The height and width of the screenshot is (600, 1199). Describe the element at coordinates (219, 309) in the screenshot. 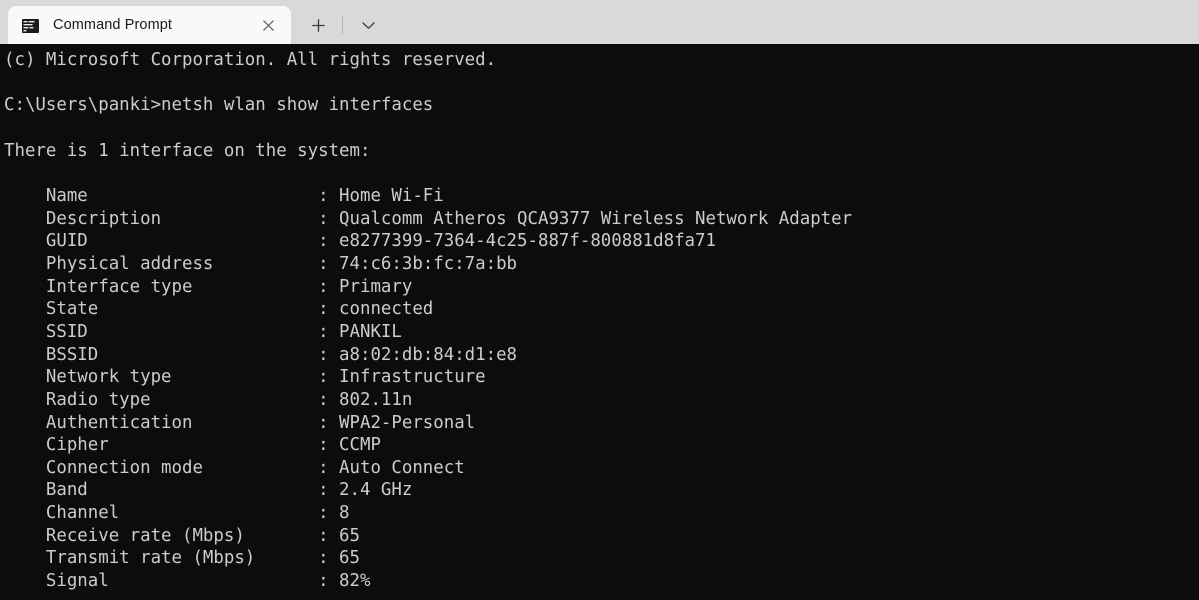

I see `property-row-state: State : connected` at that location.